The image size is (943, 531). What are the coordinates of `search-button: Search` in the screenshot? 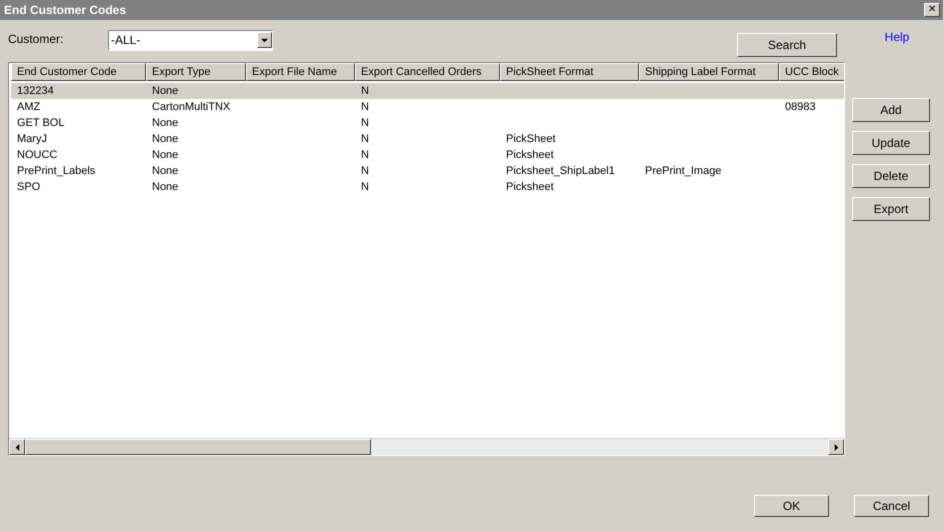 It's located at (787, 45).